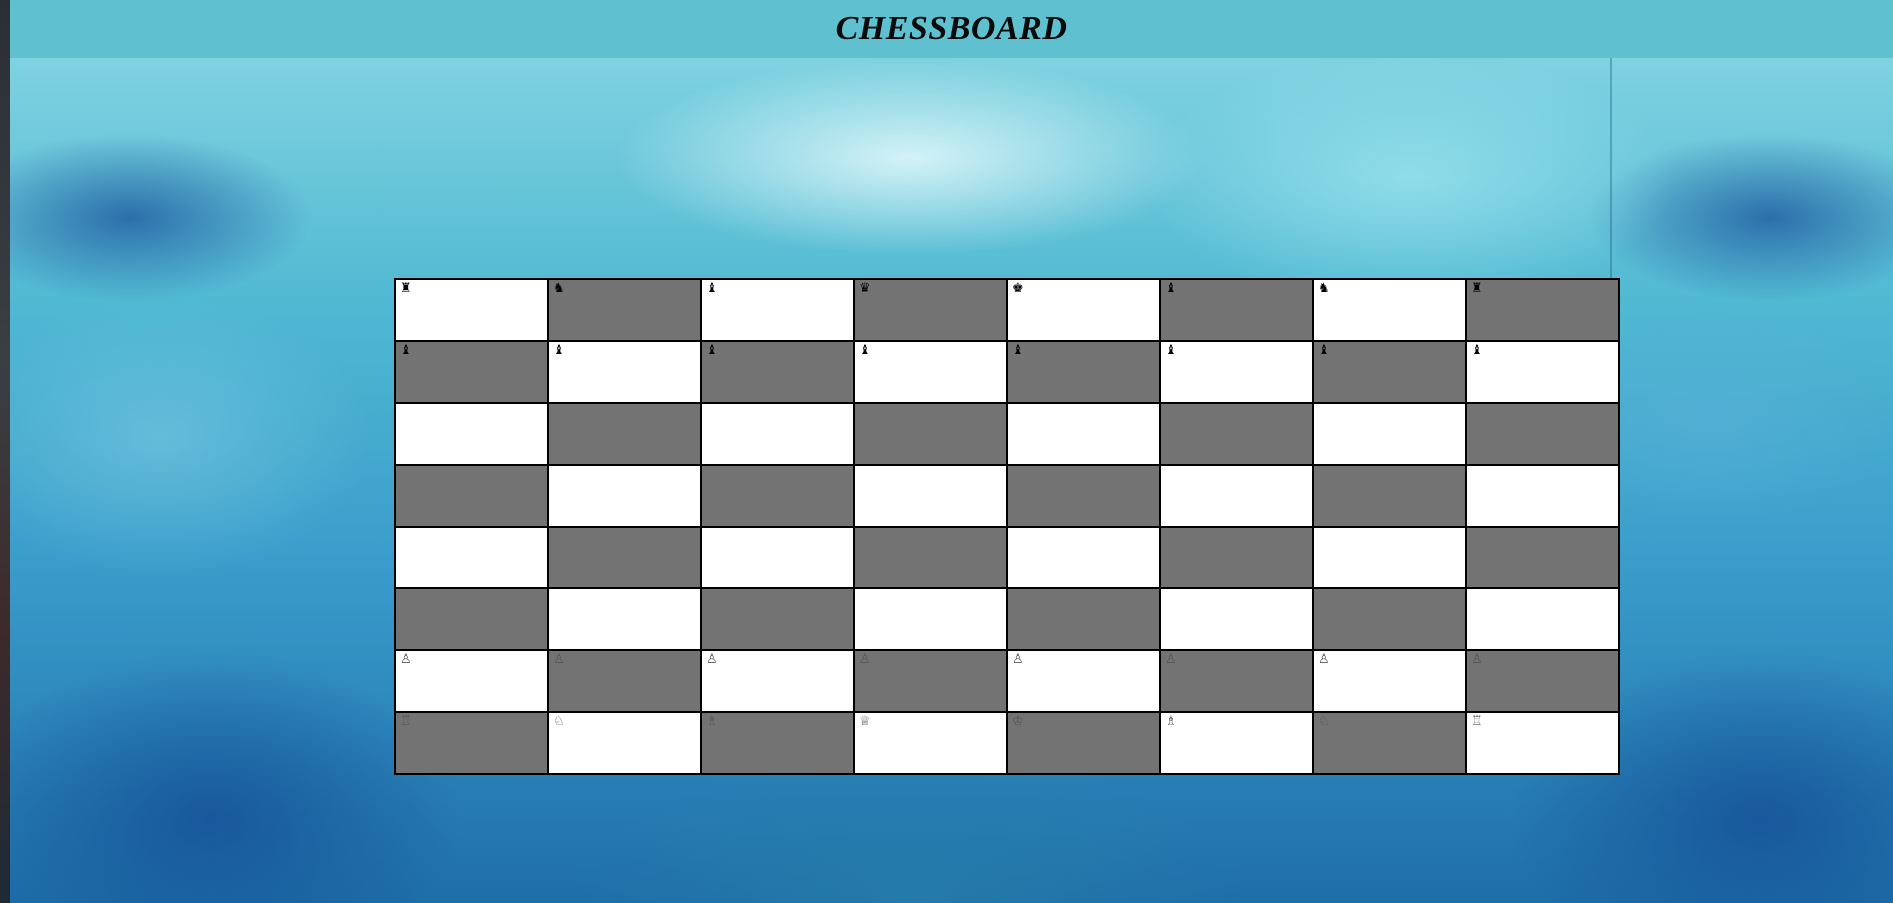  Describe the element at coordinates (777, 433) in the screenshot. I see `square-c6` at that location.